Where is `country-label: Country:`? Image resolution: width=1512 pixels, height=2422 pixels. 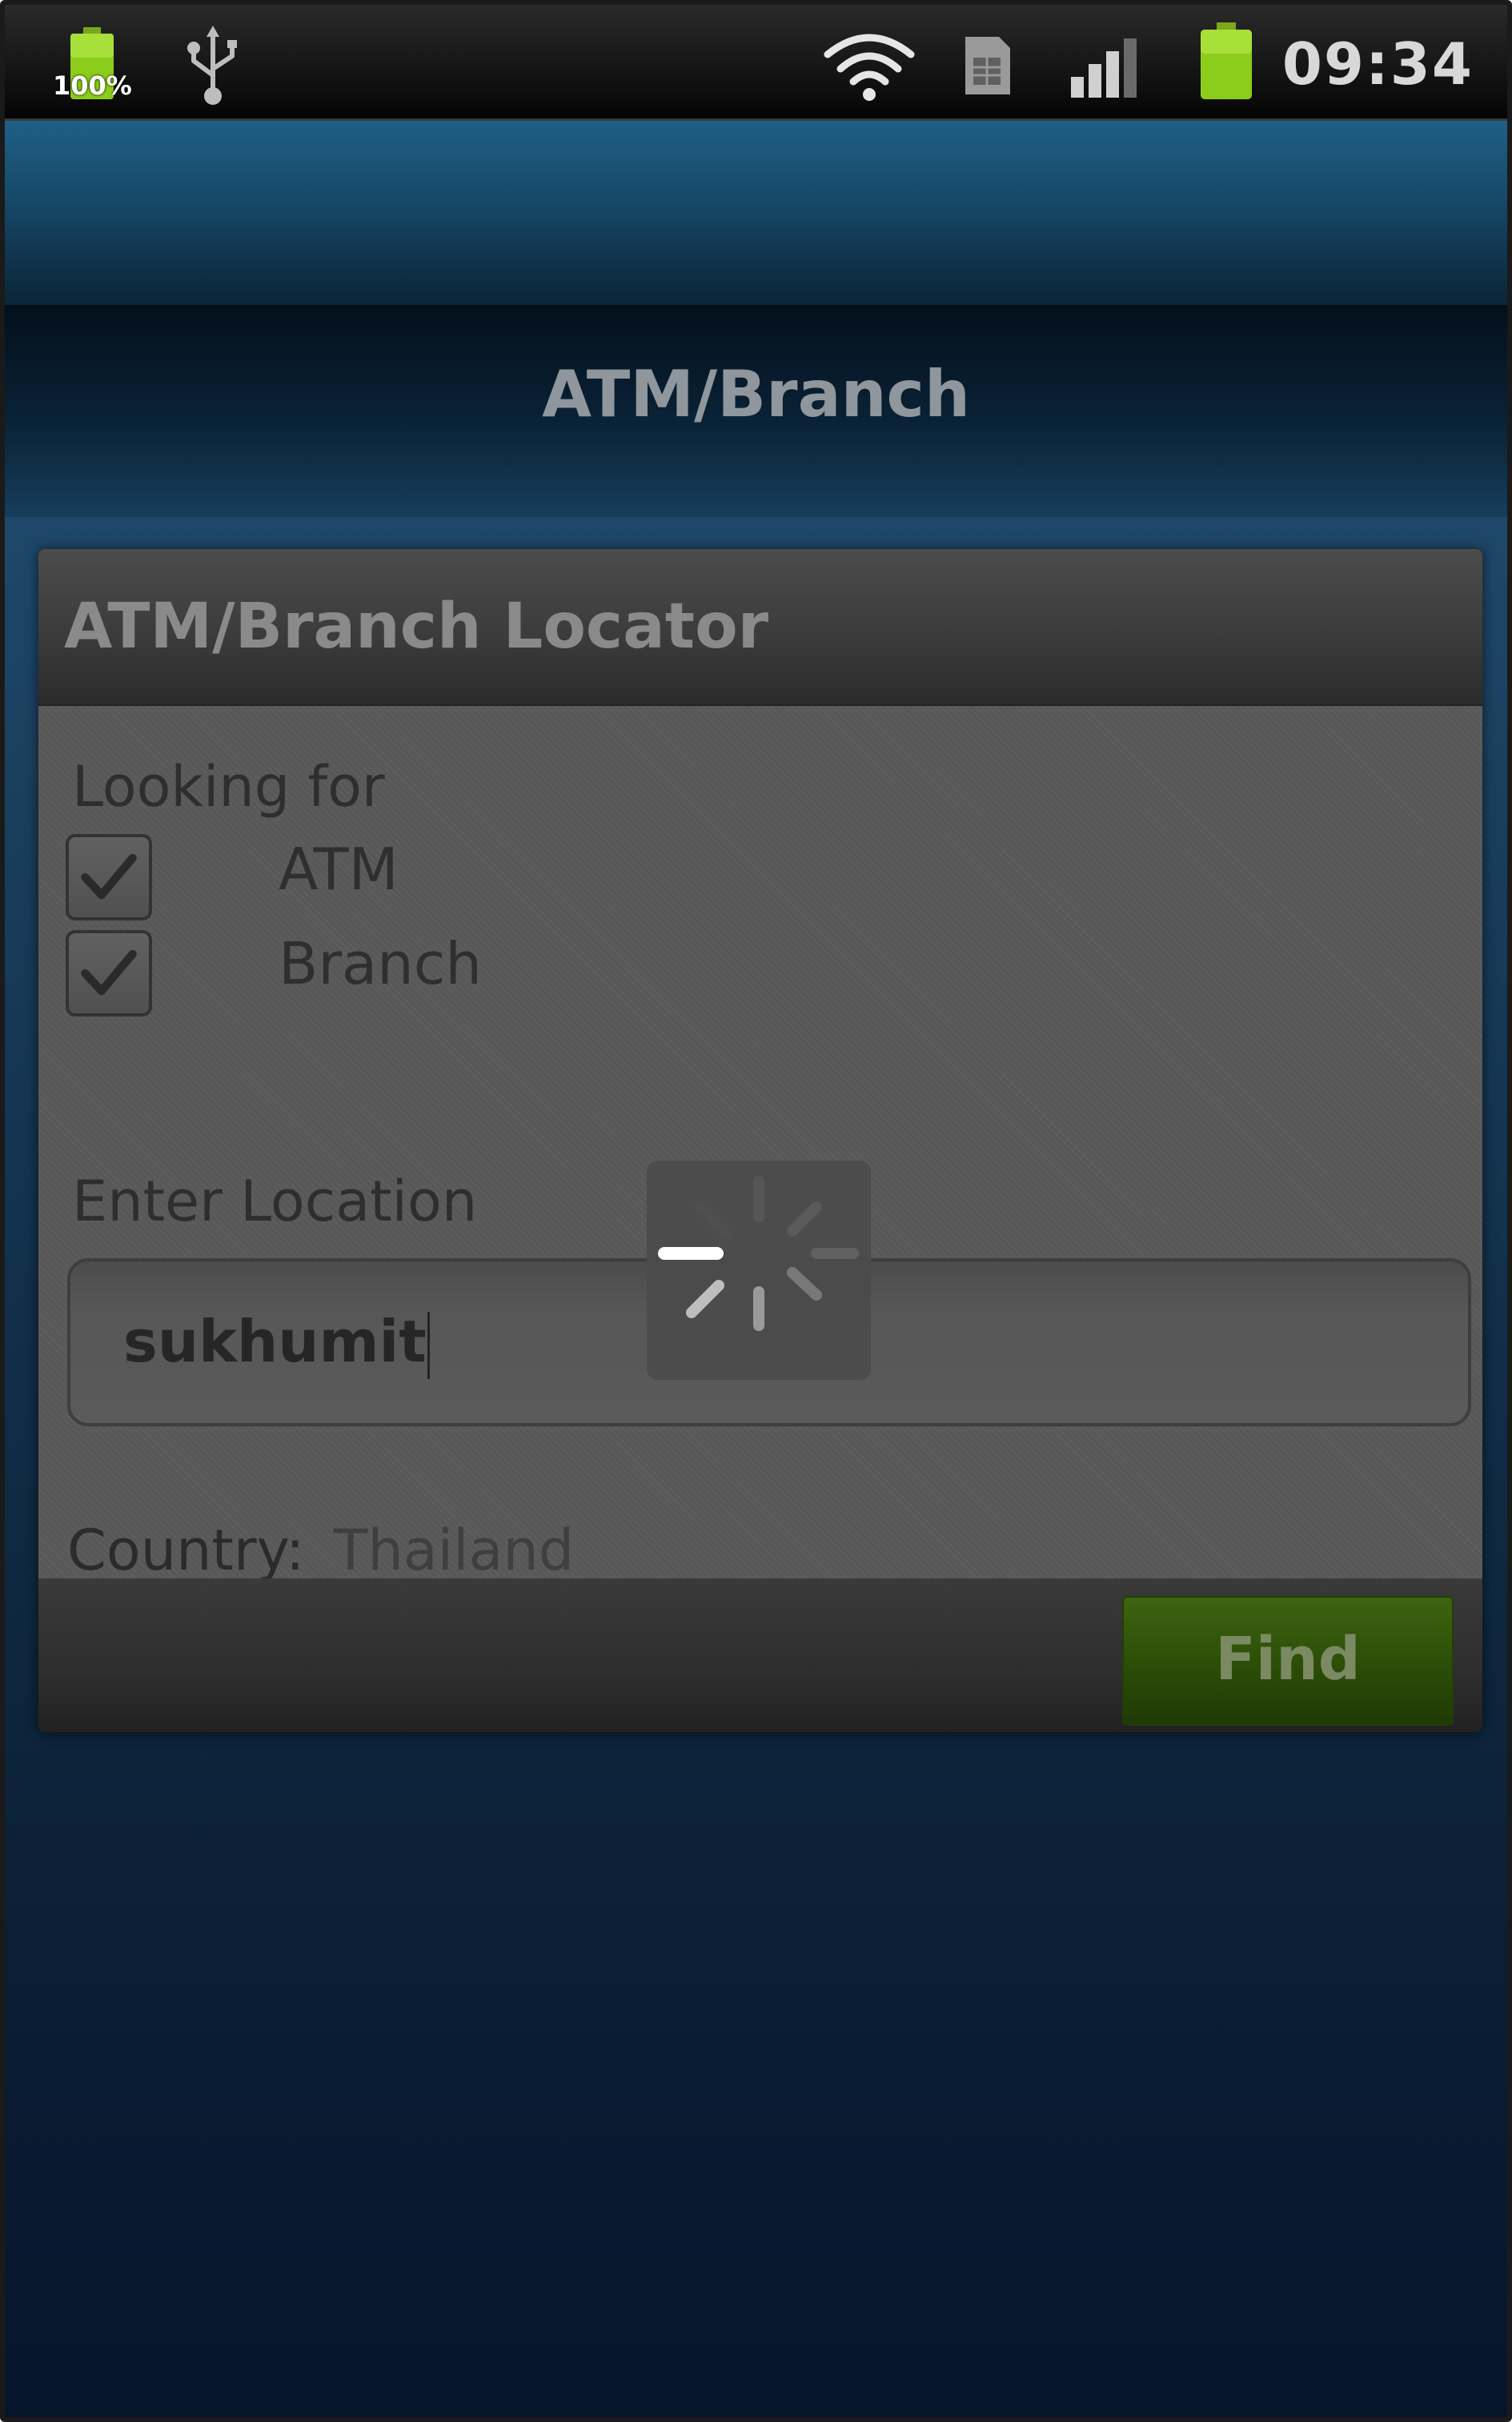
country-label: Country: is located at coordinates (186, 1550).